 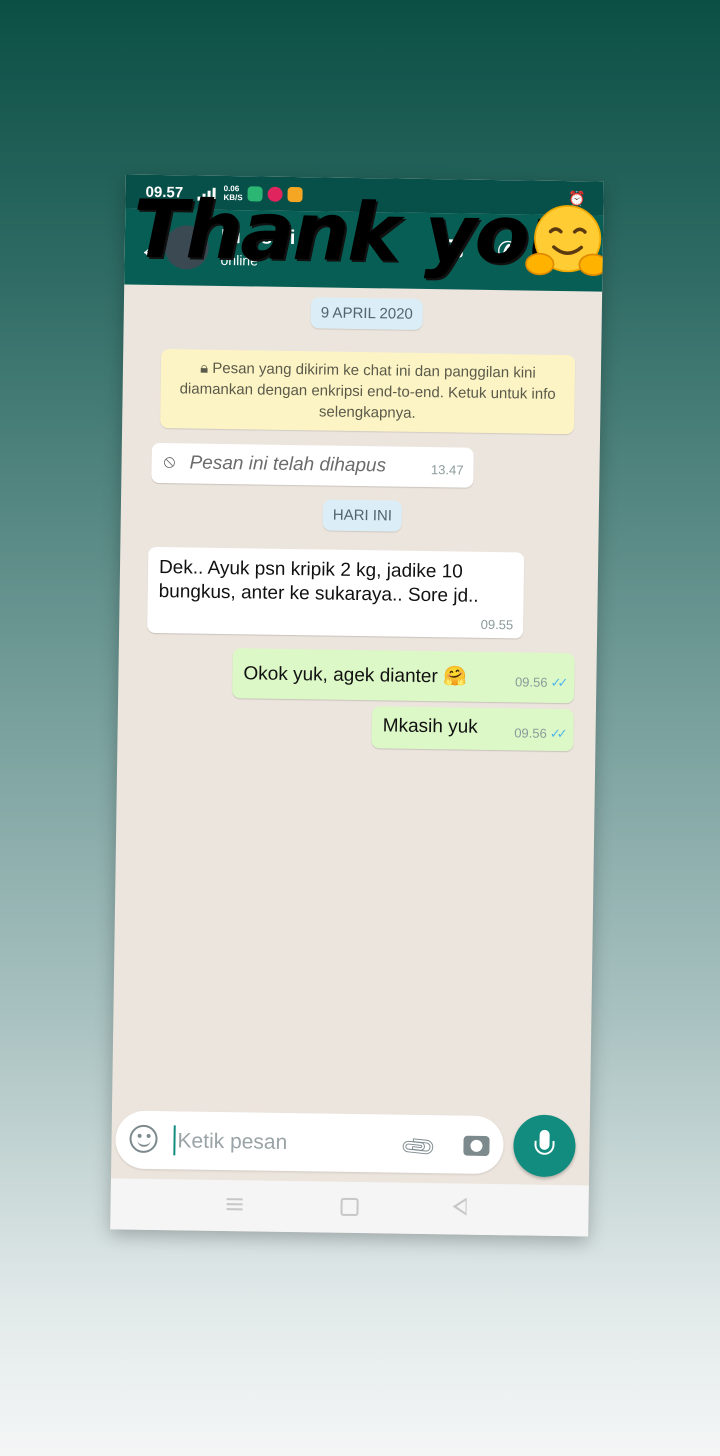 I want to click on message-input-placeholder: Ketik pesan, so click(x=232, y=1142).